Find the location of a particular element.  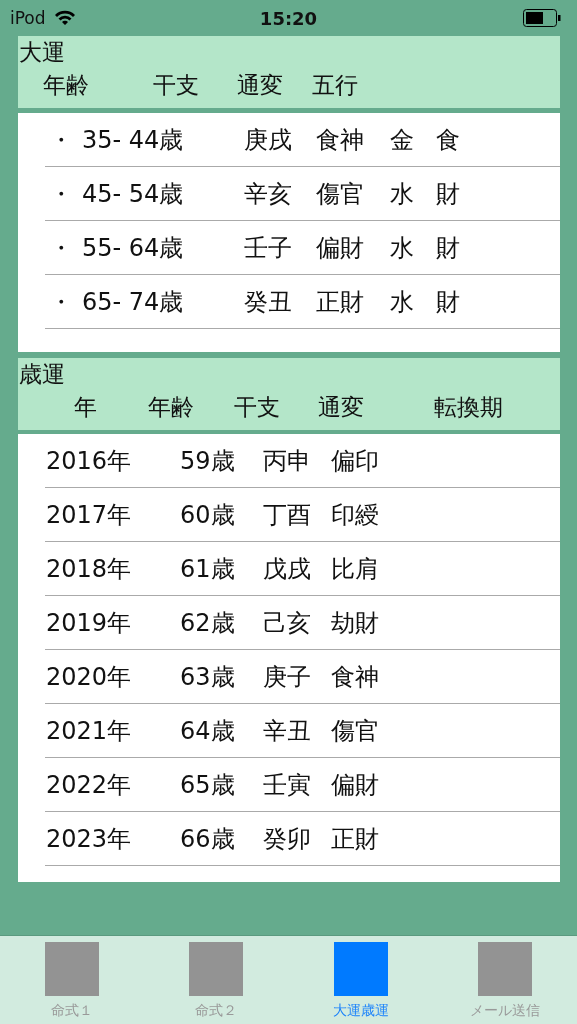

year-cell-text: 2019年 is located at coordinates (89, 623).